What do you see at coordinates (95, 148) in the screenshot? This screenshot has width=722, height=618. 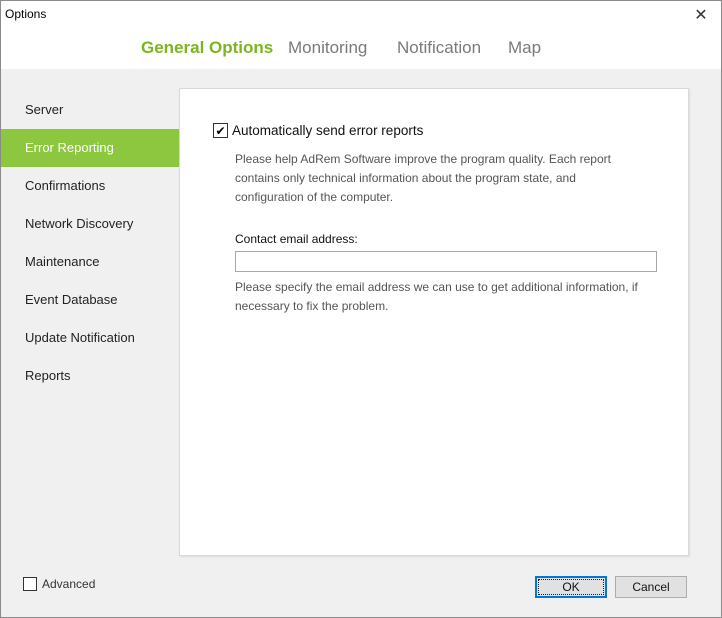 I see `sidebar-item-error-reporting: Error Reporting` at bounding box center [95, 148].